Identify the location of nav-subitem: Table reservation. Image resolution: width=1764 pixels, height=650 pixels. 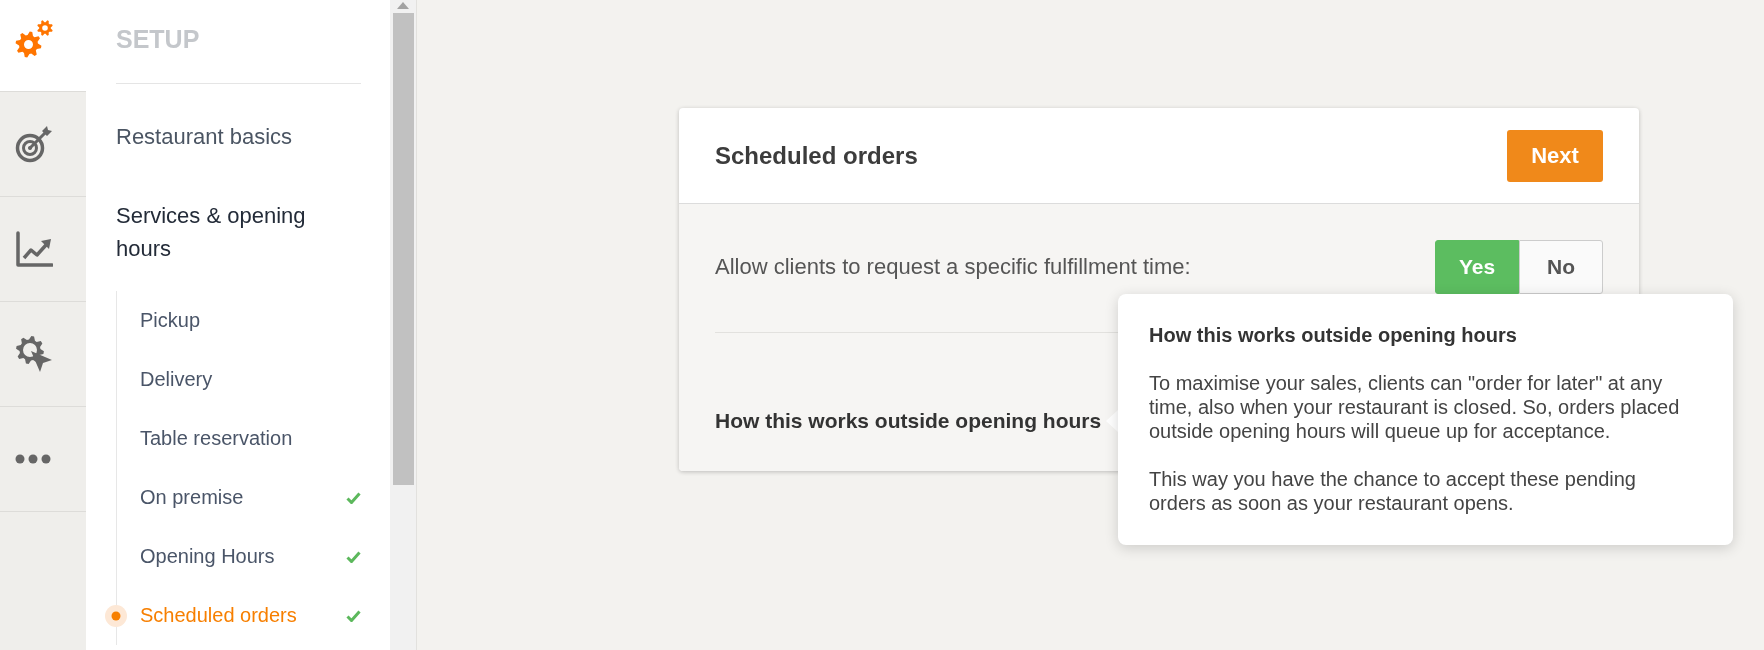
(233, 438).